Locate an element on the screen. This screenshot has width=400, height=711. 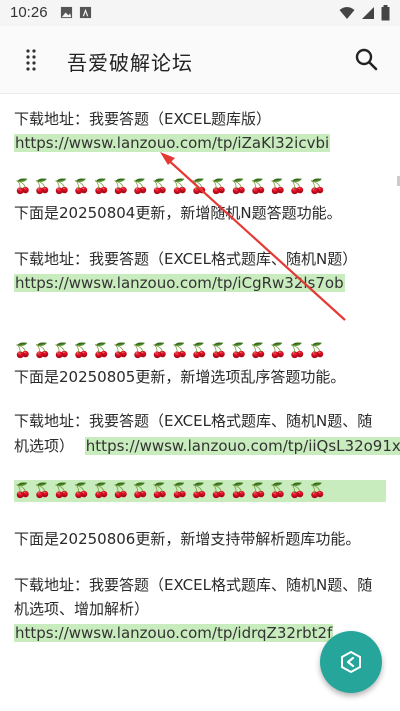
post-text-line: 下面是20250805更新，新增选项乱序答题功能。 is located at coordinates (179, 377).